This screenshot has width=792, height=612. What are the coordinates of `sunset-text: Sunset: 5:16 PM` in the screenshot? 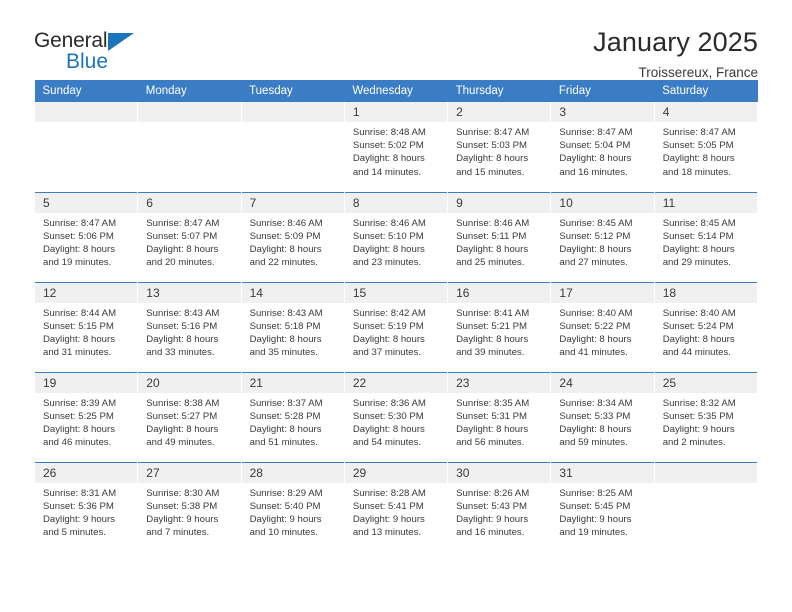 It's located at (182, 326).